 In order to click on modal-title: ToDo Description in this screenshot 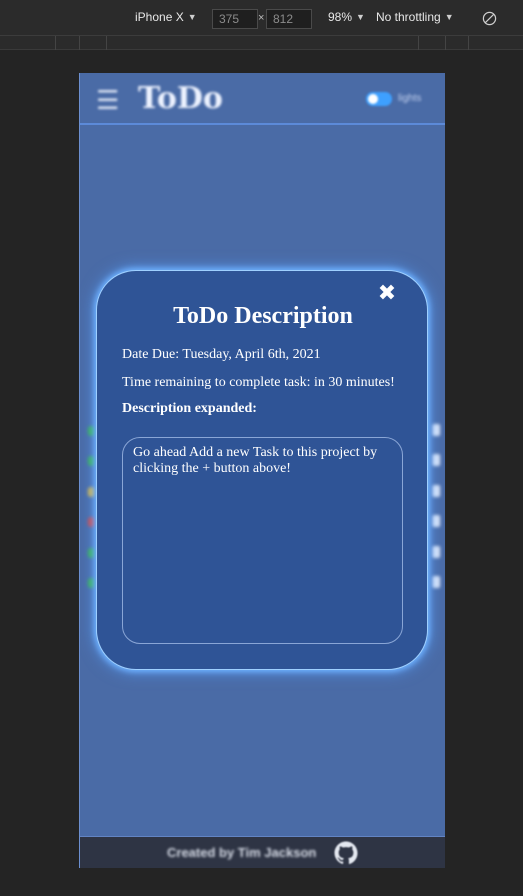, I will do `click(263, 316)`.